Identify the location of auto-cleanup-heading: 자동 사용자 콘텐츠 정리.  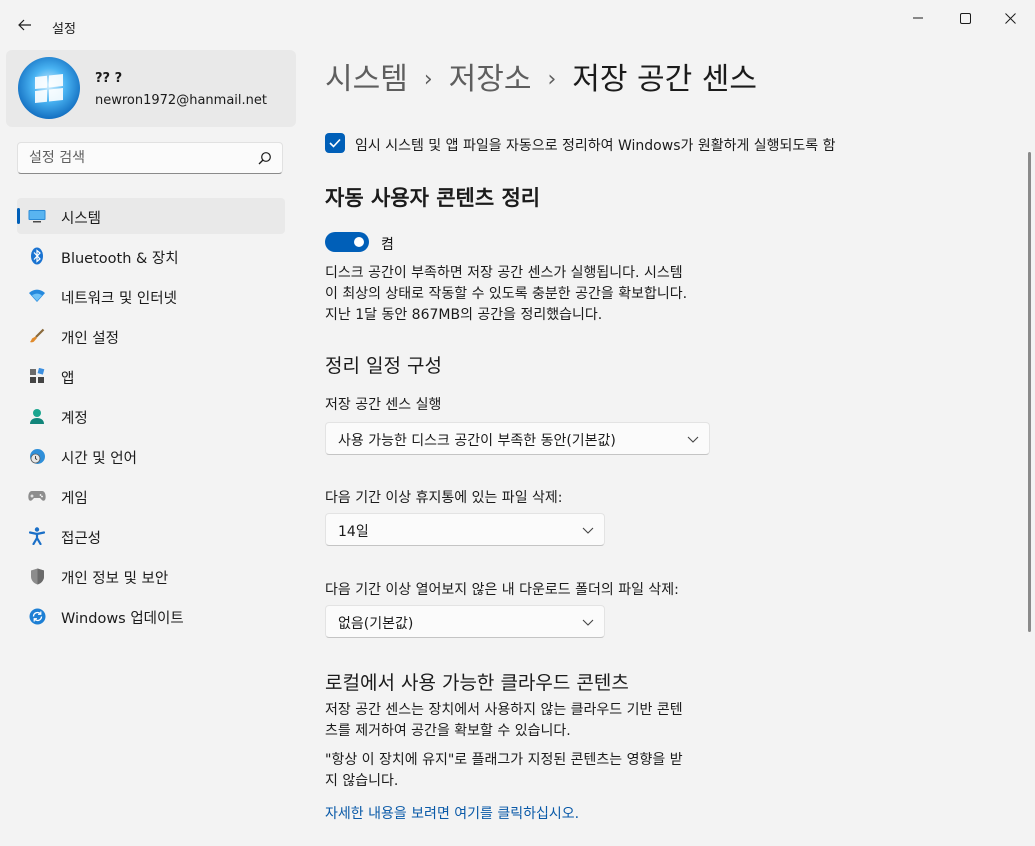
(433, 198).